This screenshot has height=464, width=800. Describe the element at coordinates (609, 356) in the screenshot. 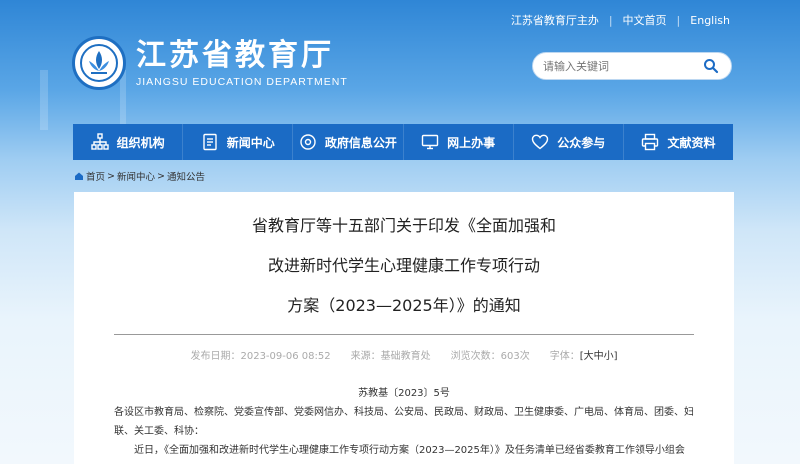

I see `font-small-button: 小` at that location.